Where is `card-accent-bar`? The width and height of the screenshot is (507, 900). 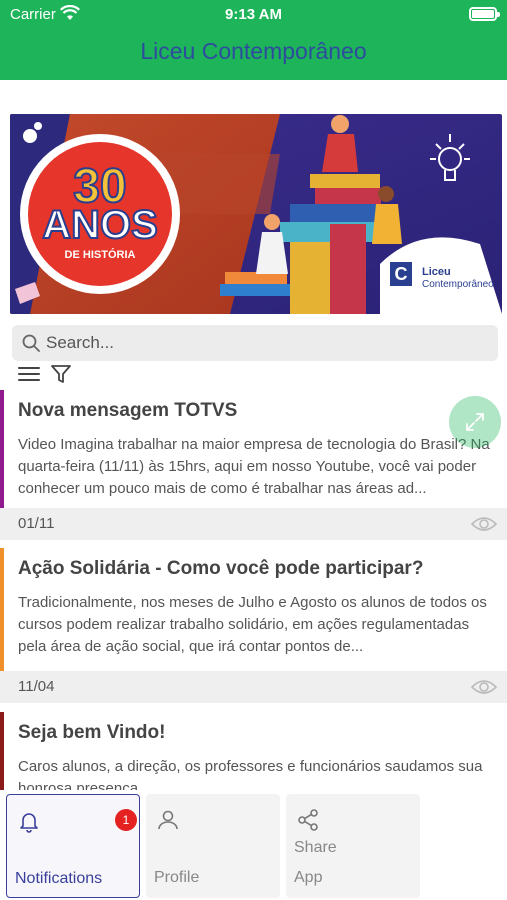 card-accent-bar is located at coordinates (2, 752).